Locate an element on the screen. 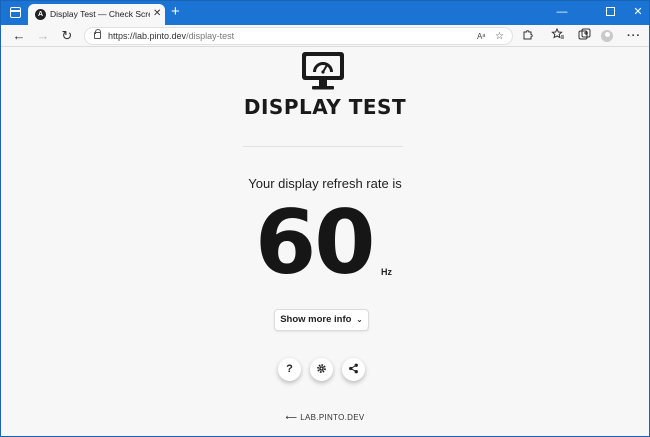 The image size is (650, 437). title-divider is located at coordinates (323, 146).